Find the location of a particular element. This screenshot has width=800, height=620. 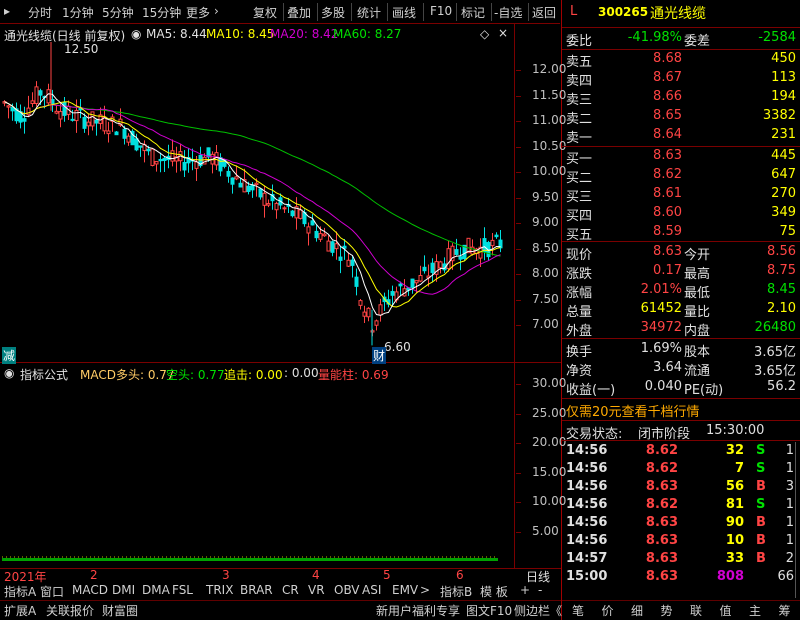

func-tab: MACD is located at coordinates (90, 591).